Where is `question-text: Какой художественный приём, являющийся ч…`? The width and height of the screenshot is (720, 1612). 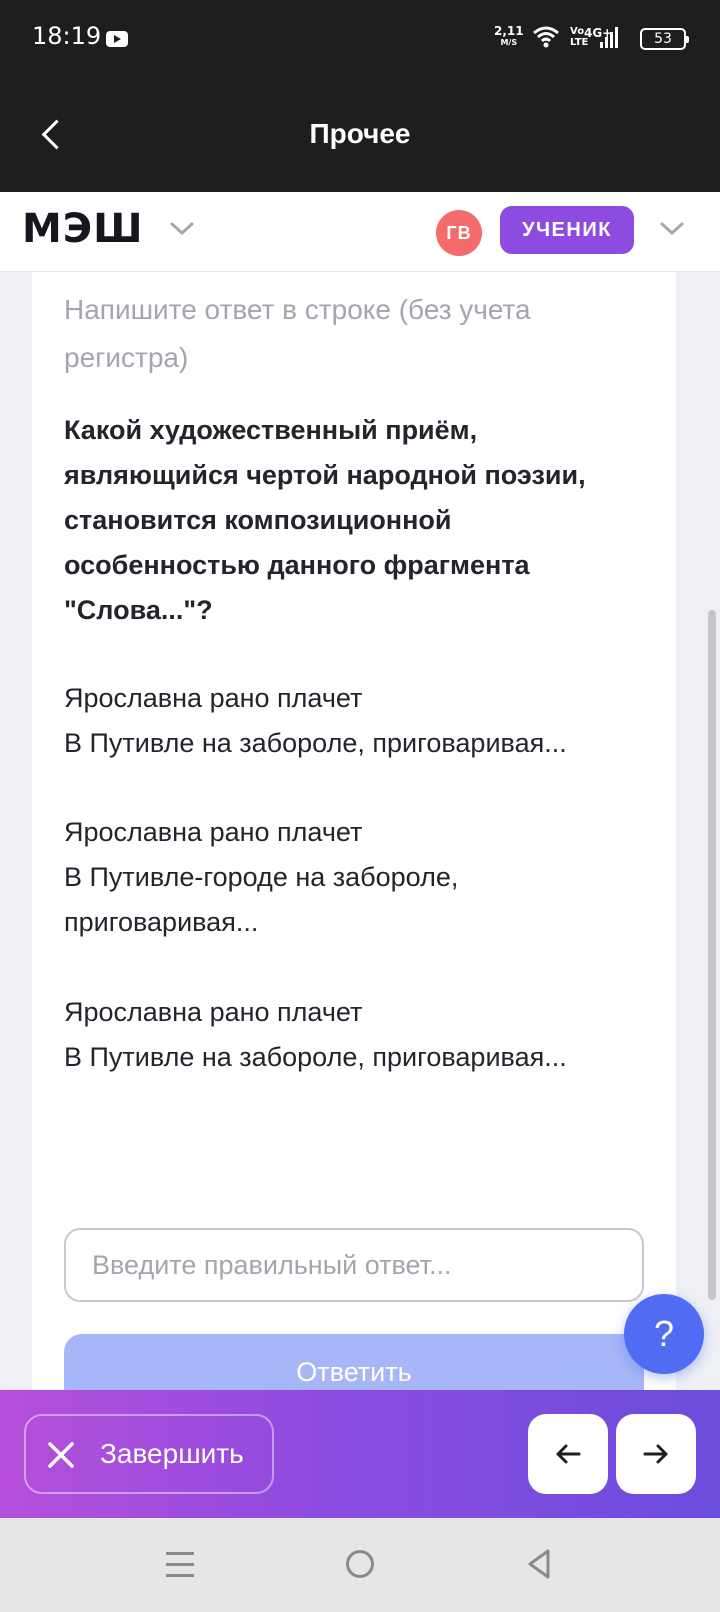 question-text: Какой художественный приём, являющийся ч… is located at coordinates (325, 520).